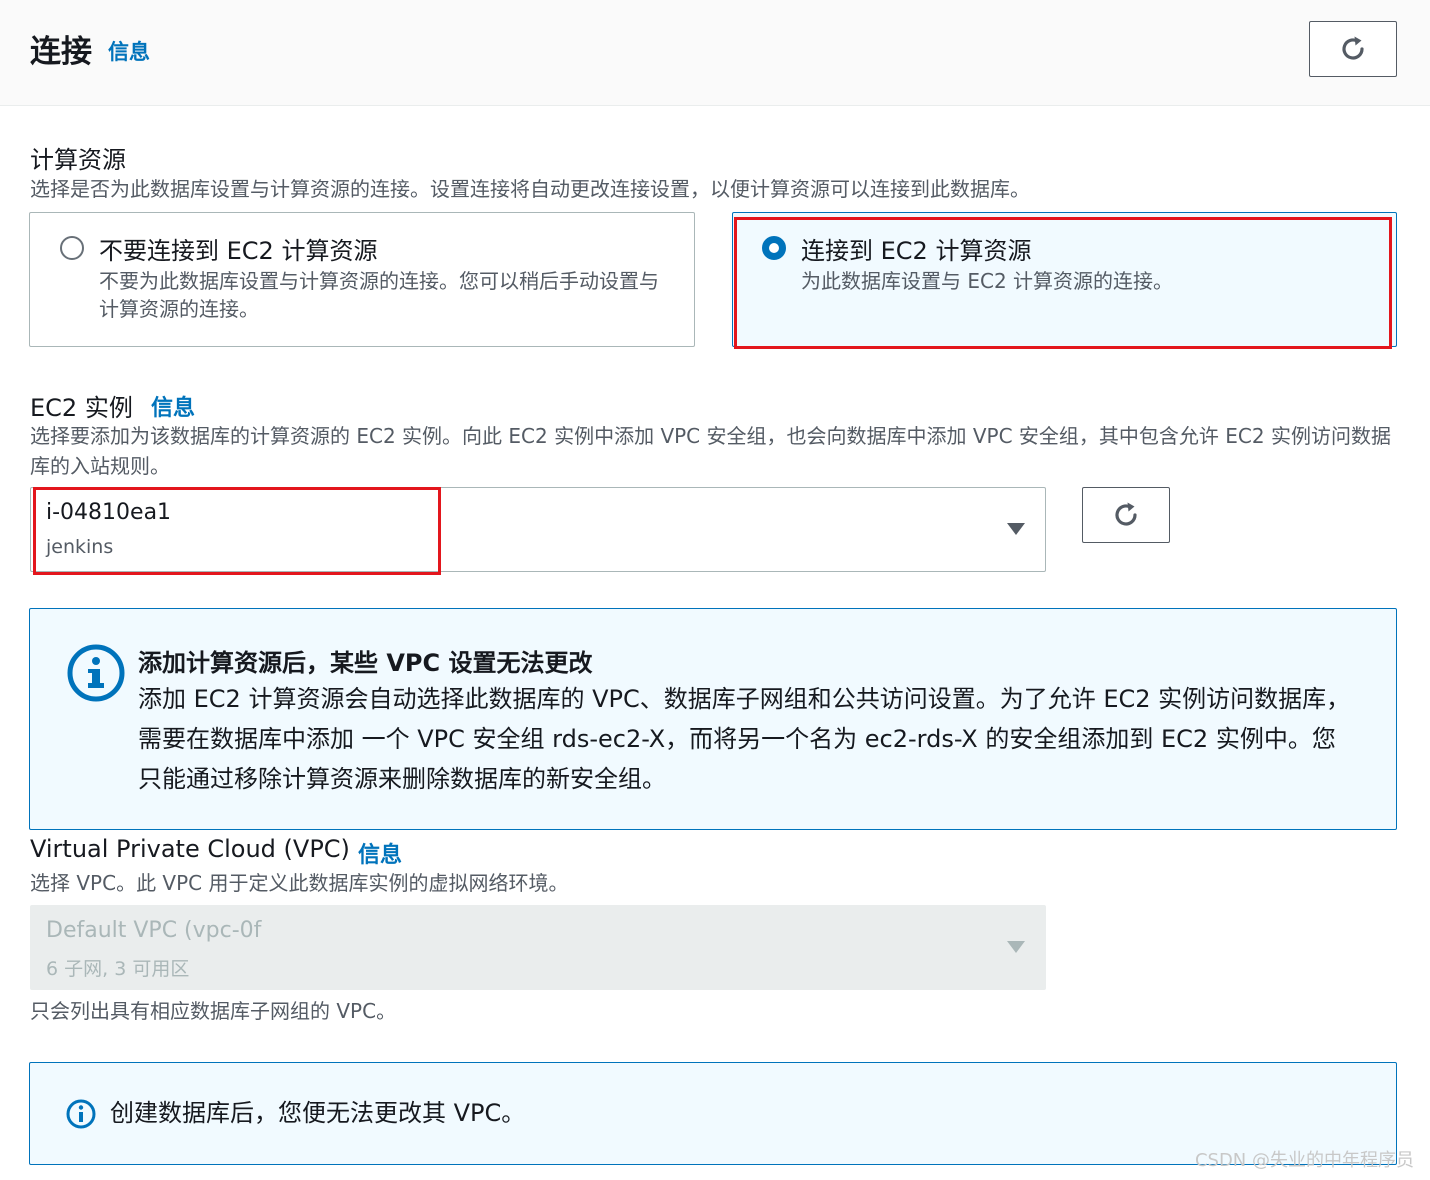  I want to click on info-alert-vpc-immutable: 创建数据库后，您便无法更改其 VPC。, so click(713, 1113).